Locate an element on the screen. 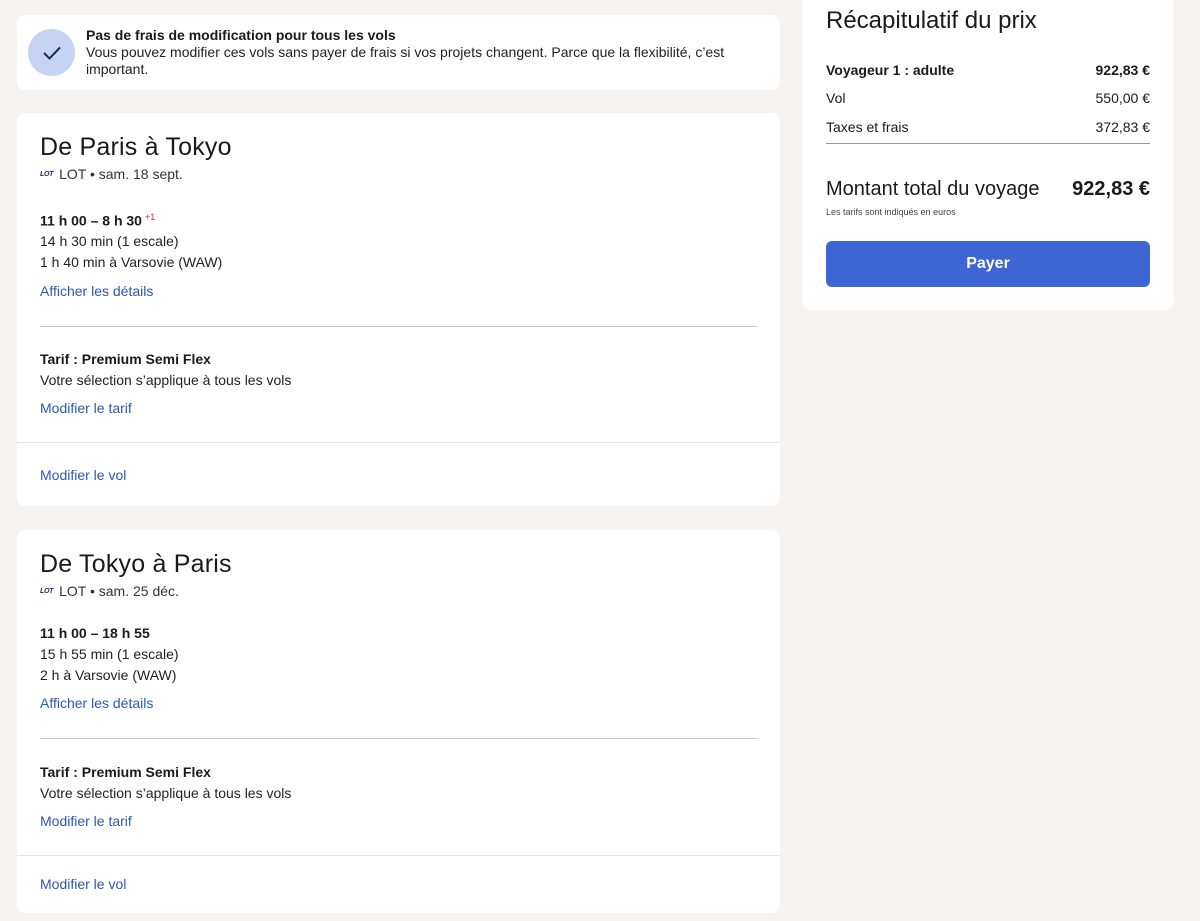  total-value: 922,83 € is located at coordinates (1111, 189).